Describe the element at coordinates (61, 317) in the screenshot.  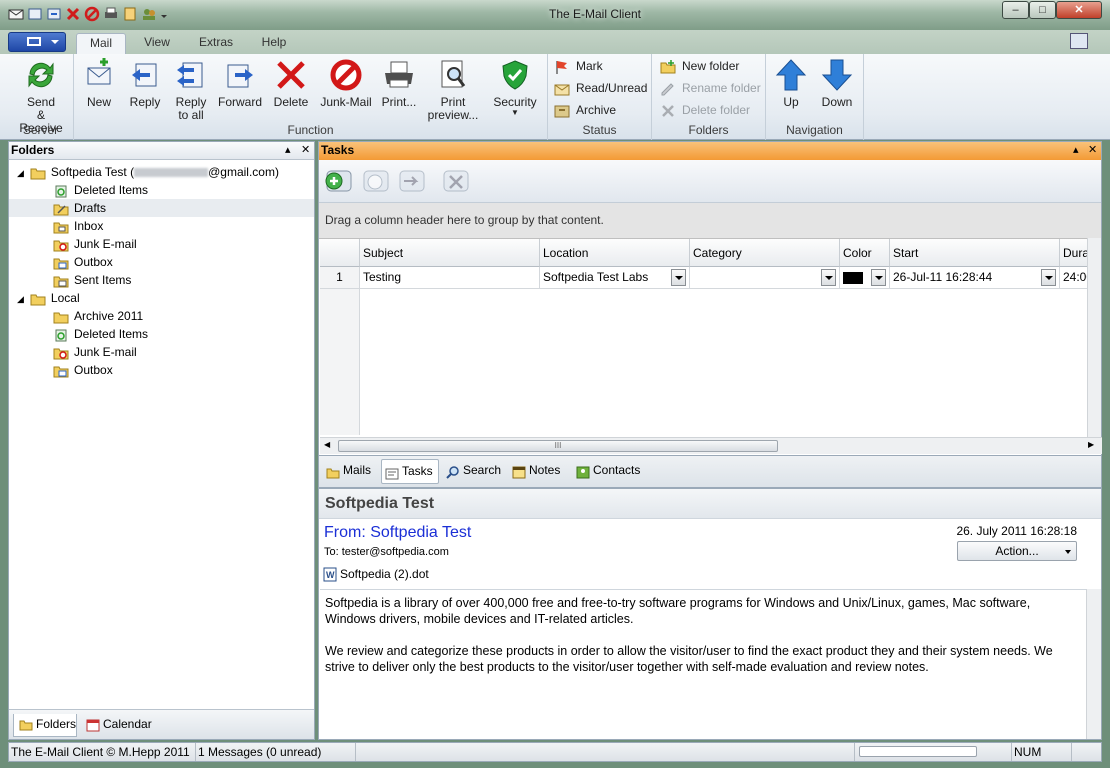
I see `folder-icon` at that location.